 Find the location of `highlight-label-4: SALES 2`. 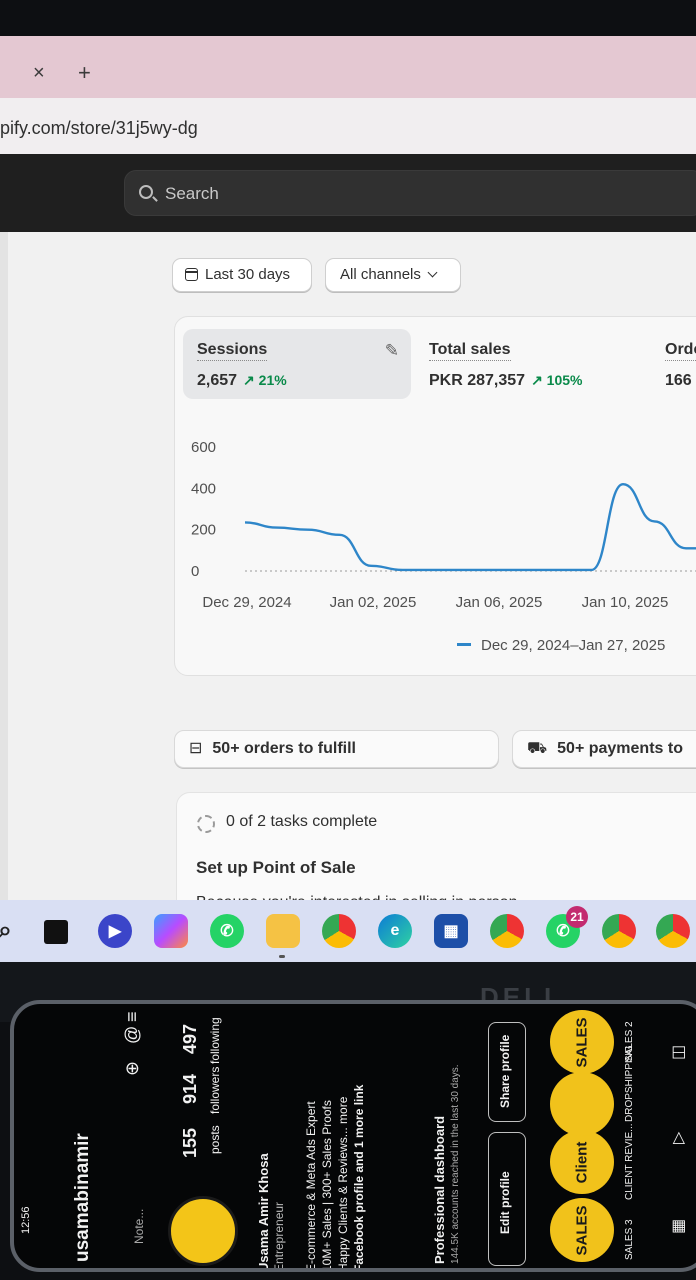

highlight-label-4: SALES 2 is located at coordinates (629, 1041).